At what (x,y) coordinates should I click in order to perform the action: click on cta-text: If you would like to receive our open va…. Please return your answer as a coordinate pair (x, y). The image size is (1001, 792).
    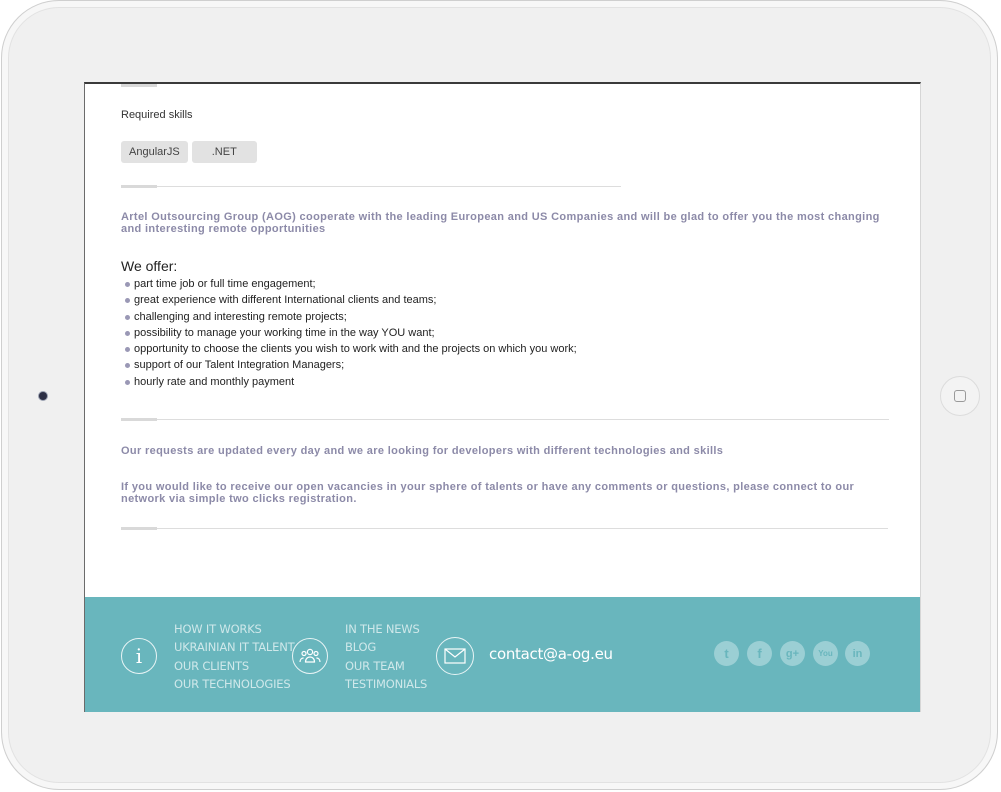
    Looking at the image, I should click on (488, 493).